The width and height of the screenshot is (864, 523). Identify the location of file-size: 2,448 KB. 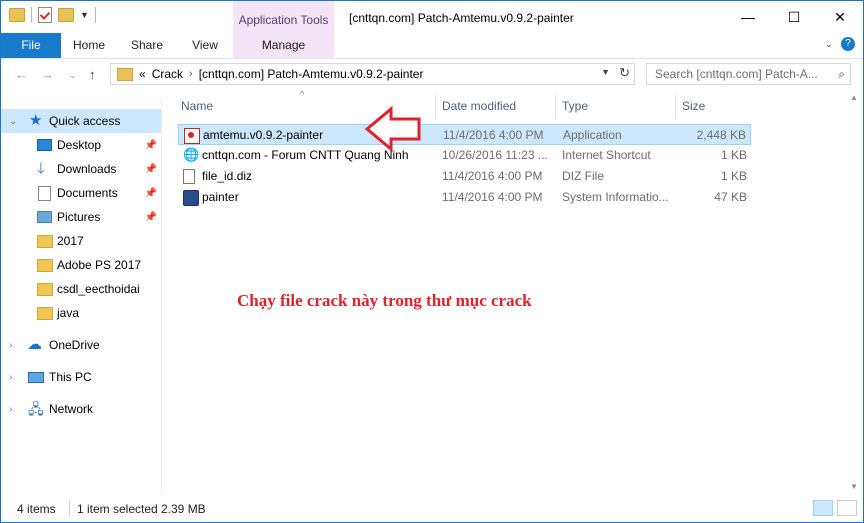
(721, 135).